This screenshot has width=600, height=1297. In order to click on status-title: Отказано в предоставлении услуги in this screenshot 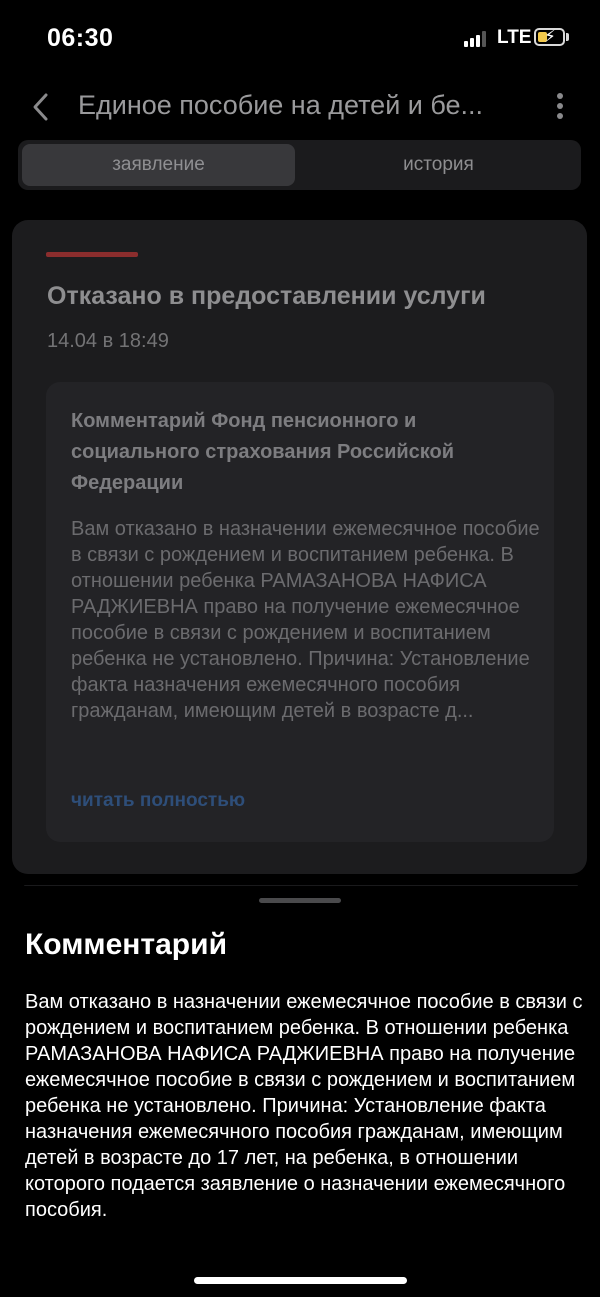, I will do `click(266, 296)`.